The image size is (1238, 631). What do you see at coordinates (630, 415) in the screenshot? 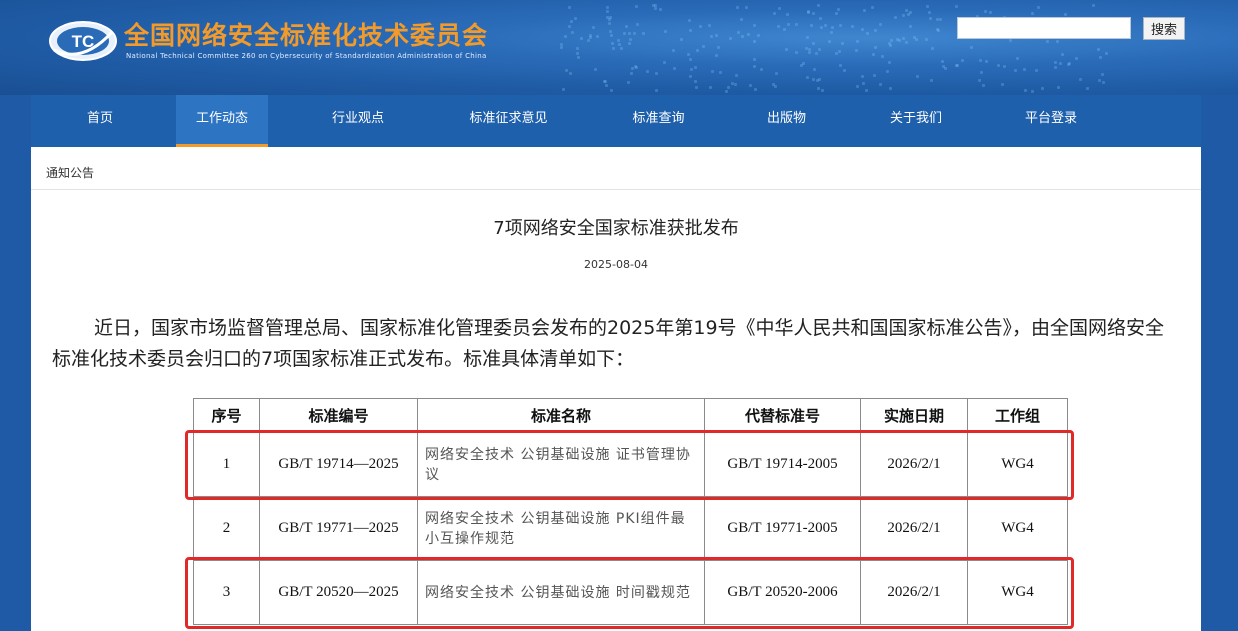
I see `table-header-row: 序号 标准编号 标准名称 代替标准号 实施日期 工作组` at bounding box center [630, 415].